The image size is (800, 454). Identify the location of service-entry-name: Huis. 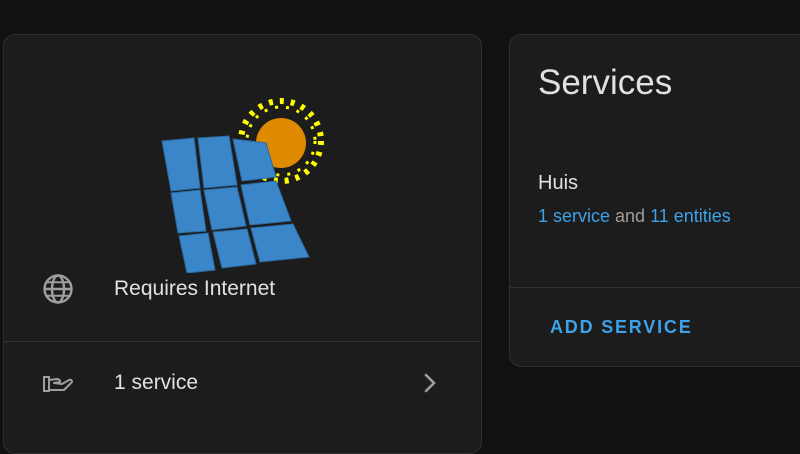
(558, 183).